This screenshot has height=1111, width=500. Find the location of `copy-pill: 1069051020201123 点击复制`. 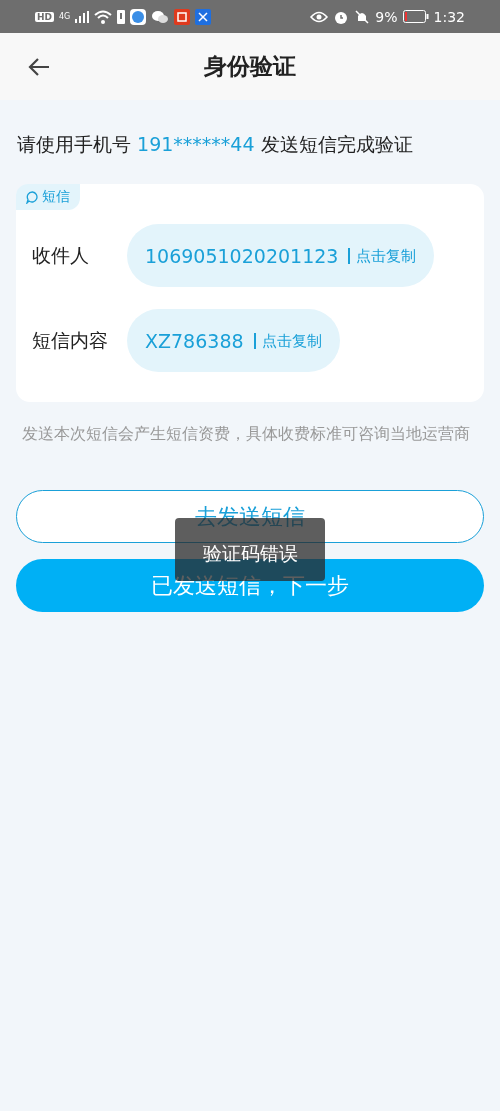

copy-pill: 1069051020201123 点击复制 is located at coordinates (281, 255).